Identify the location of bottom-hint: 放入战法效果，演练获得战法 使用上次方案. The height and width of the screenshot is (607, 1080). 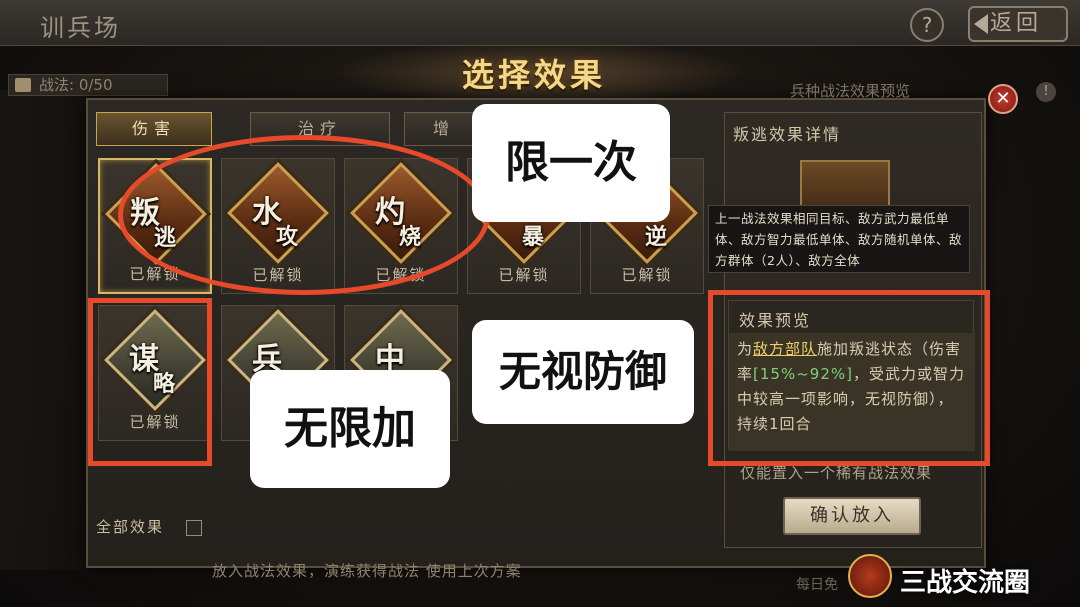
(367, 571).